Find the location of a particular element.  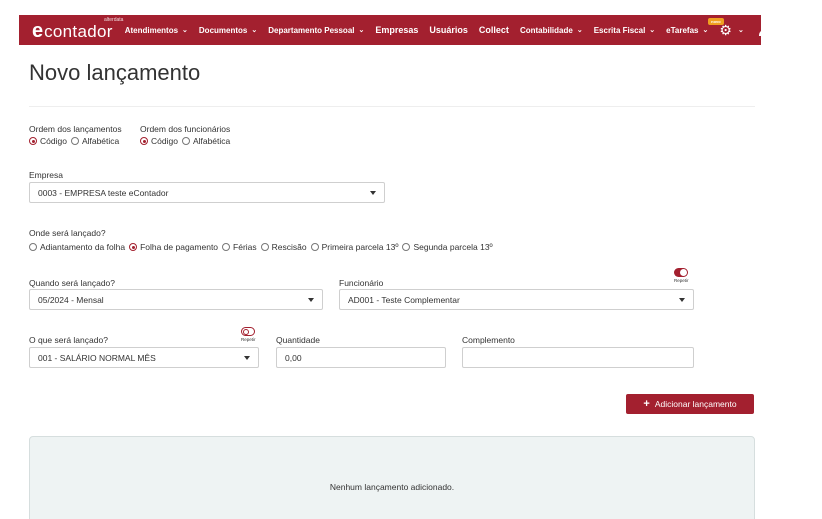

nav-item-escrita-fiscal: Escrita Fiscal ⌄ is located at coordinates (624, 30).